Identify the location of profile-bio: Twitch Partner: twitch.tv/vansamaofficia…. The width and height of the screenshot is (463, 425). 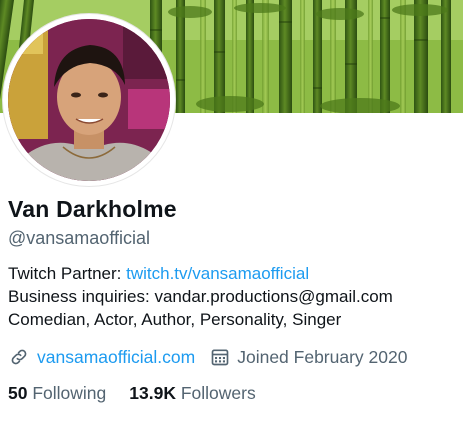
(200, 296).